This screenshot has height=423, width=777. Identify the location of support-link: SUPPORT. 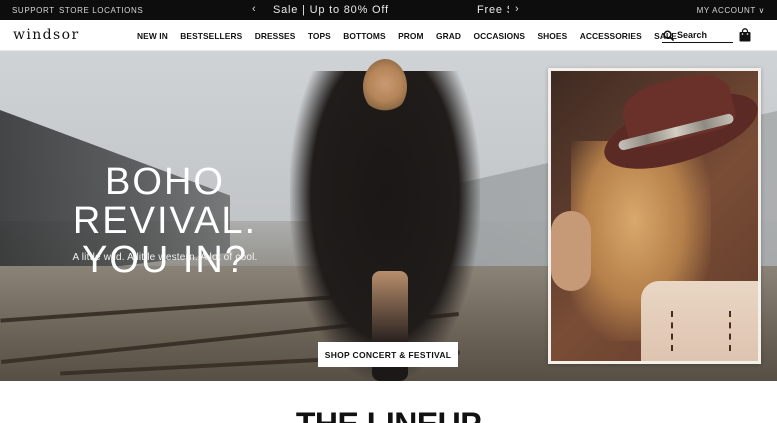
(33, 10).